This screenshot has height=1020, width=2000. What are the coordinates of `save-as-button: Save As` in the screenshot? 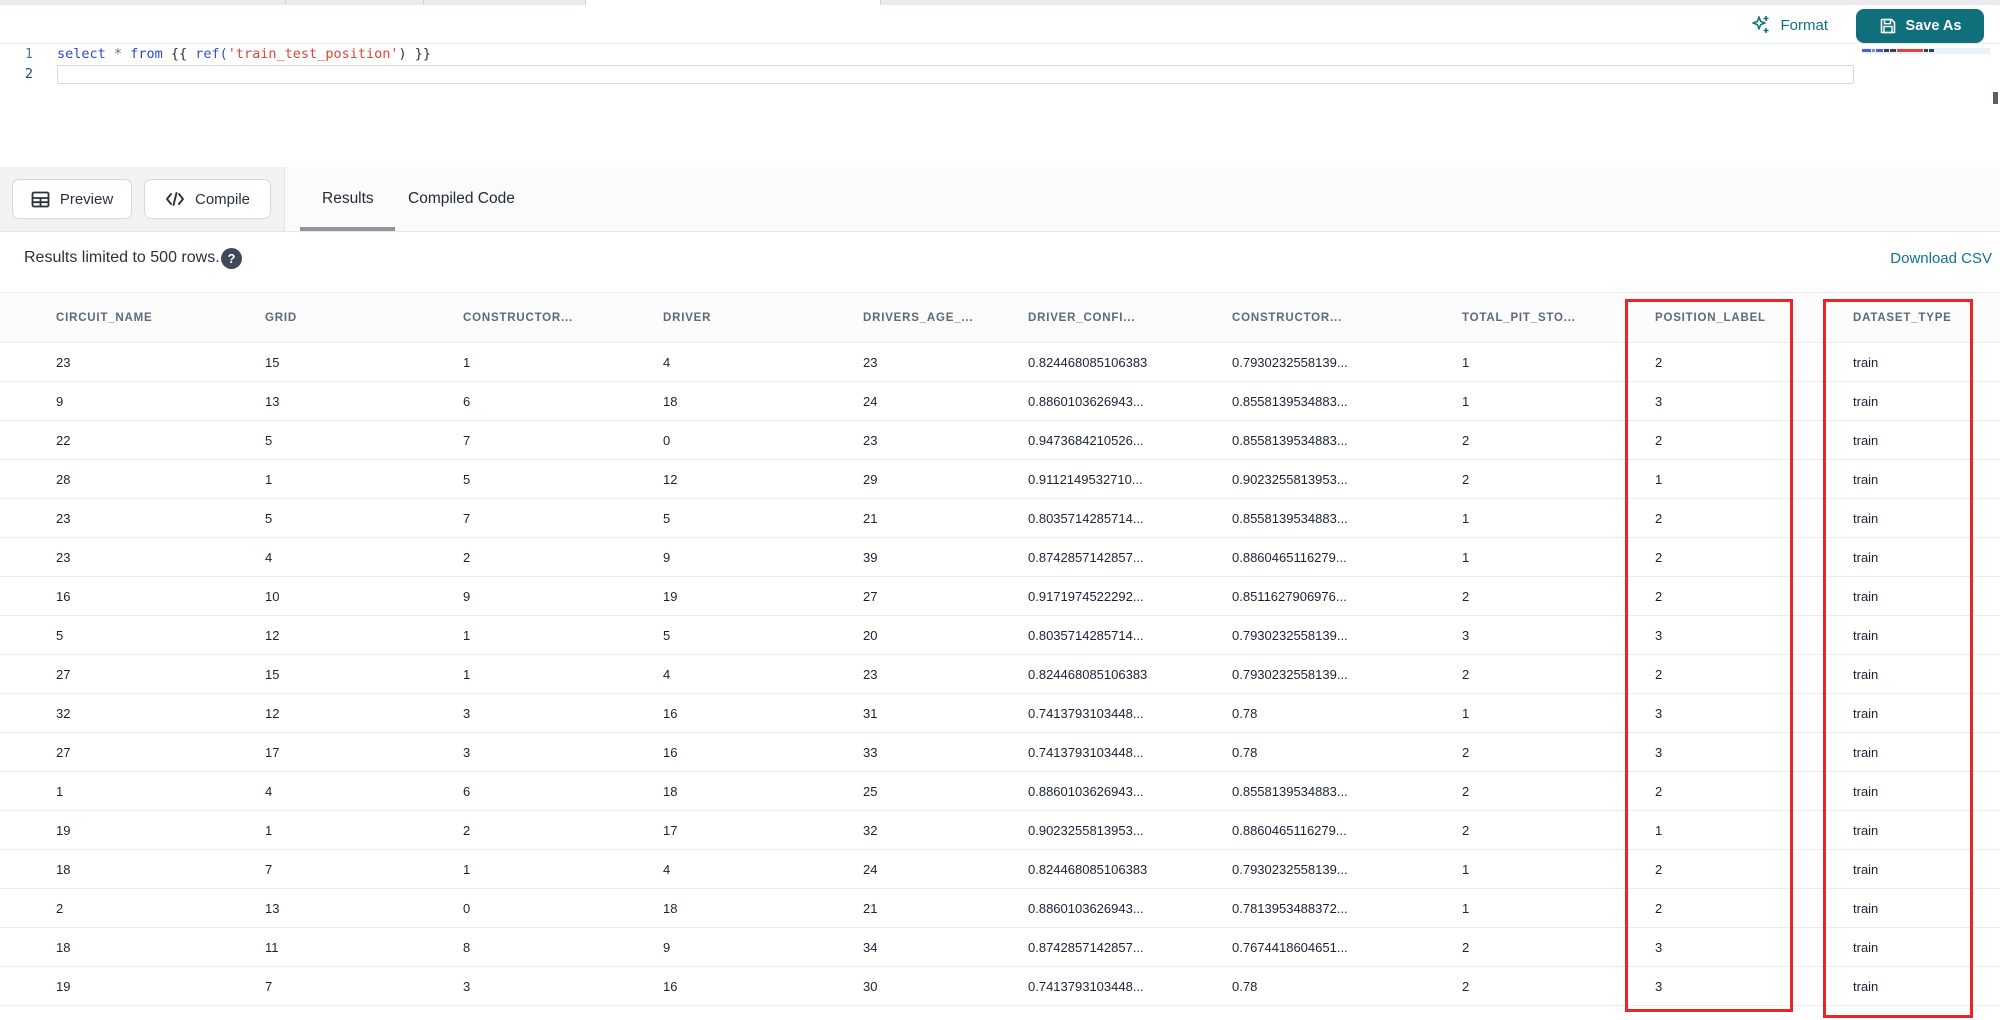 It's located at (1920, 26).